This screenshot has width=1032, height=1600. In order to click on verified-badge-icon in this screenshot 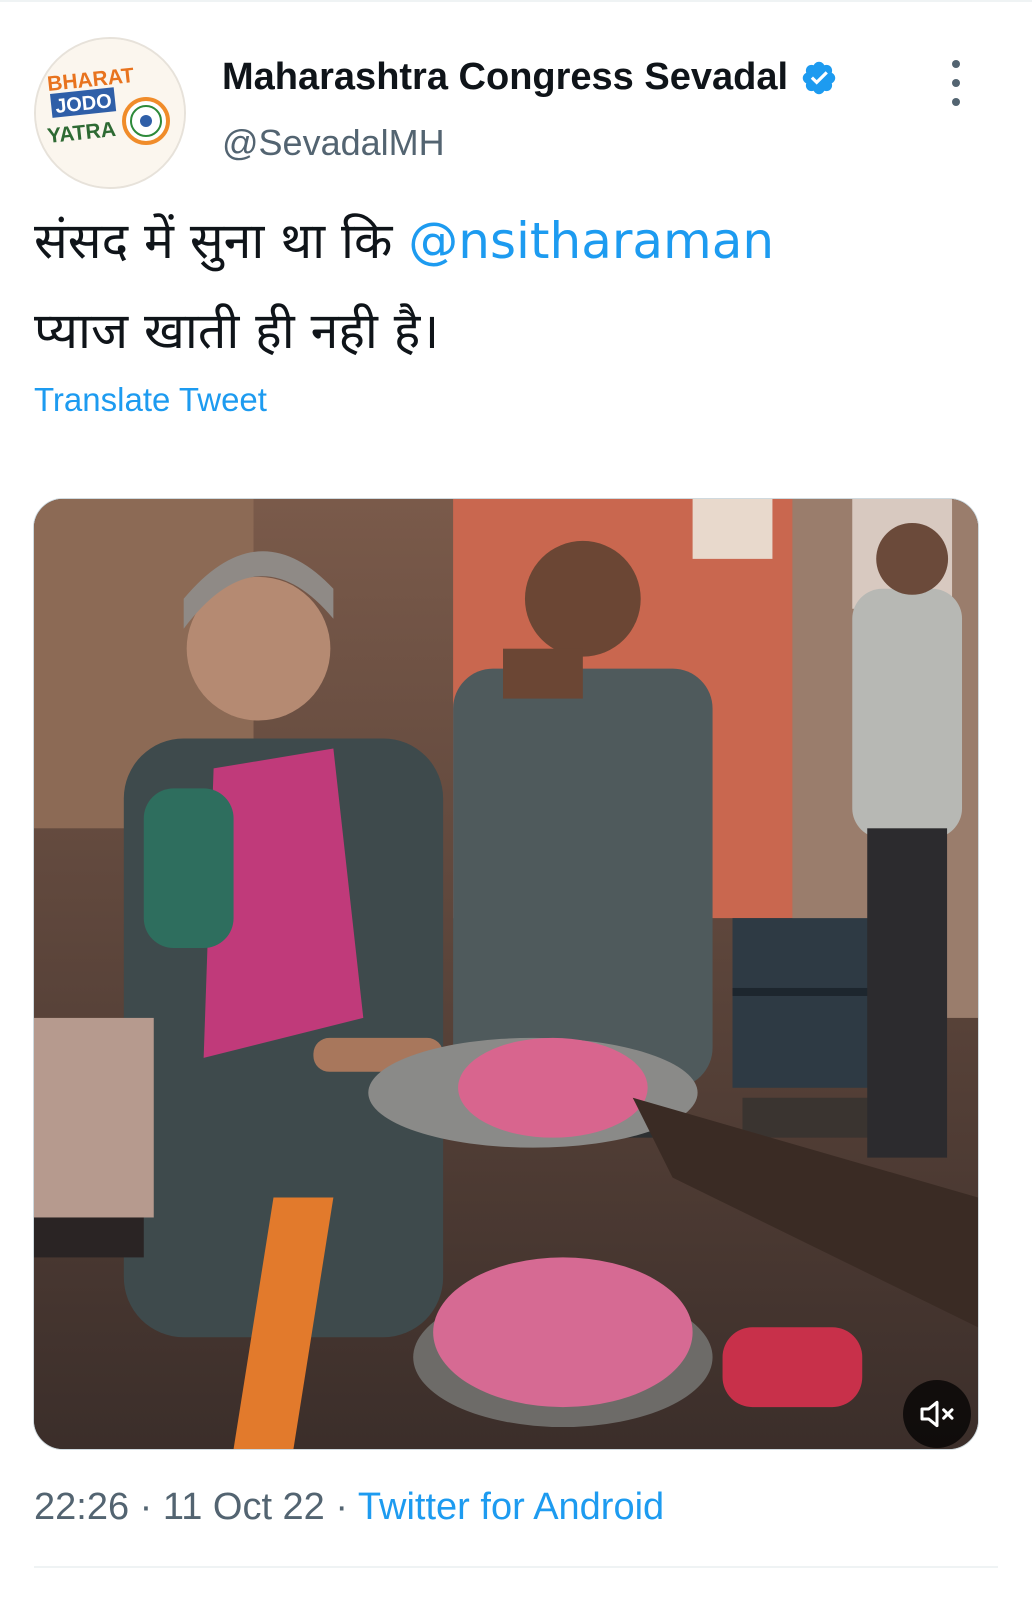, I will do `click(819, 77)`.